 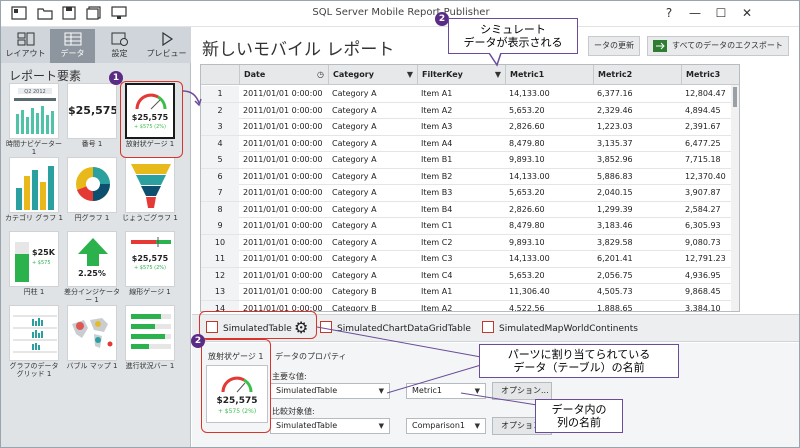 I want to click on cell-category: Category B, so click(x=372, y=292).